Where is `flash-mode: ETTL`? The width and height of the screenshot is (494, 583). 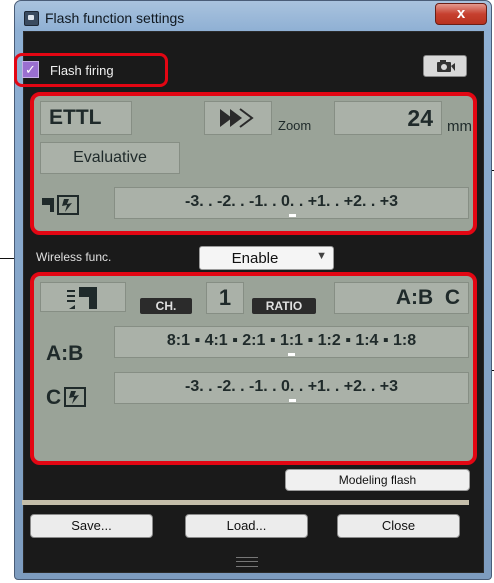 flash-mode: ETTL is located at coordinates (86, 118).